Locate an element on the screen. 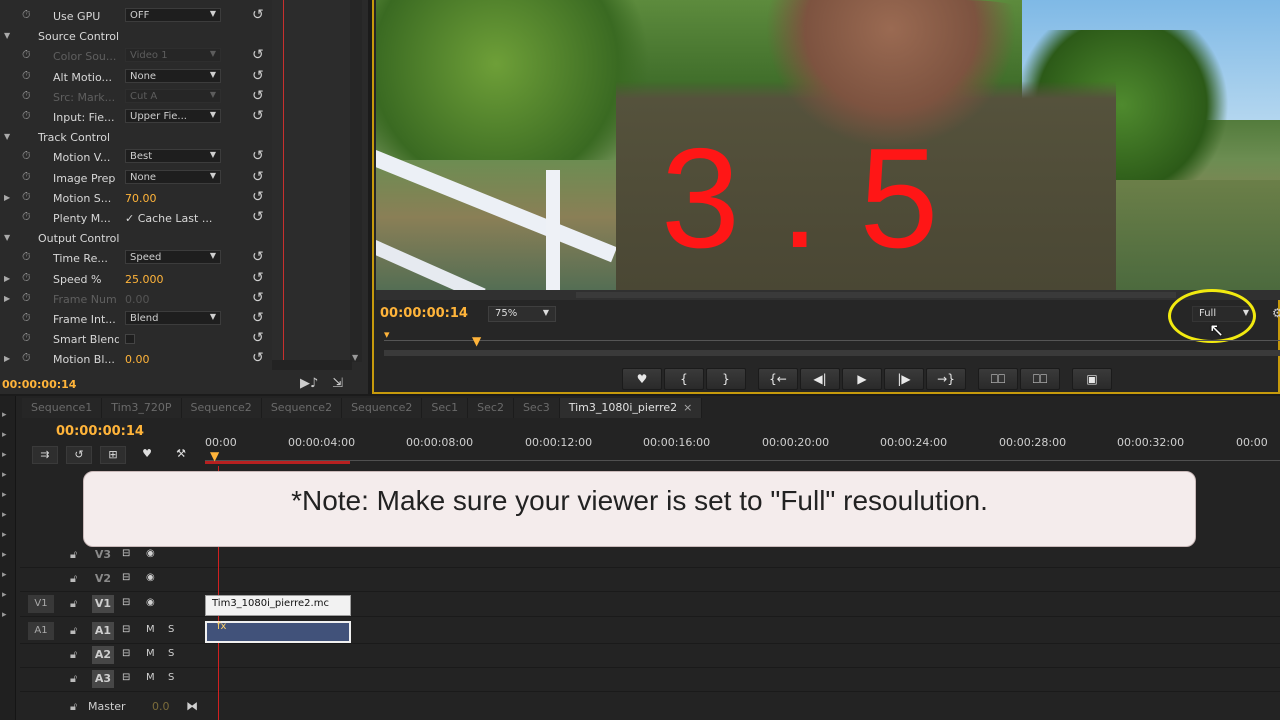  pen-tool-icon: ▸ is located at coordinates (7, 575).